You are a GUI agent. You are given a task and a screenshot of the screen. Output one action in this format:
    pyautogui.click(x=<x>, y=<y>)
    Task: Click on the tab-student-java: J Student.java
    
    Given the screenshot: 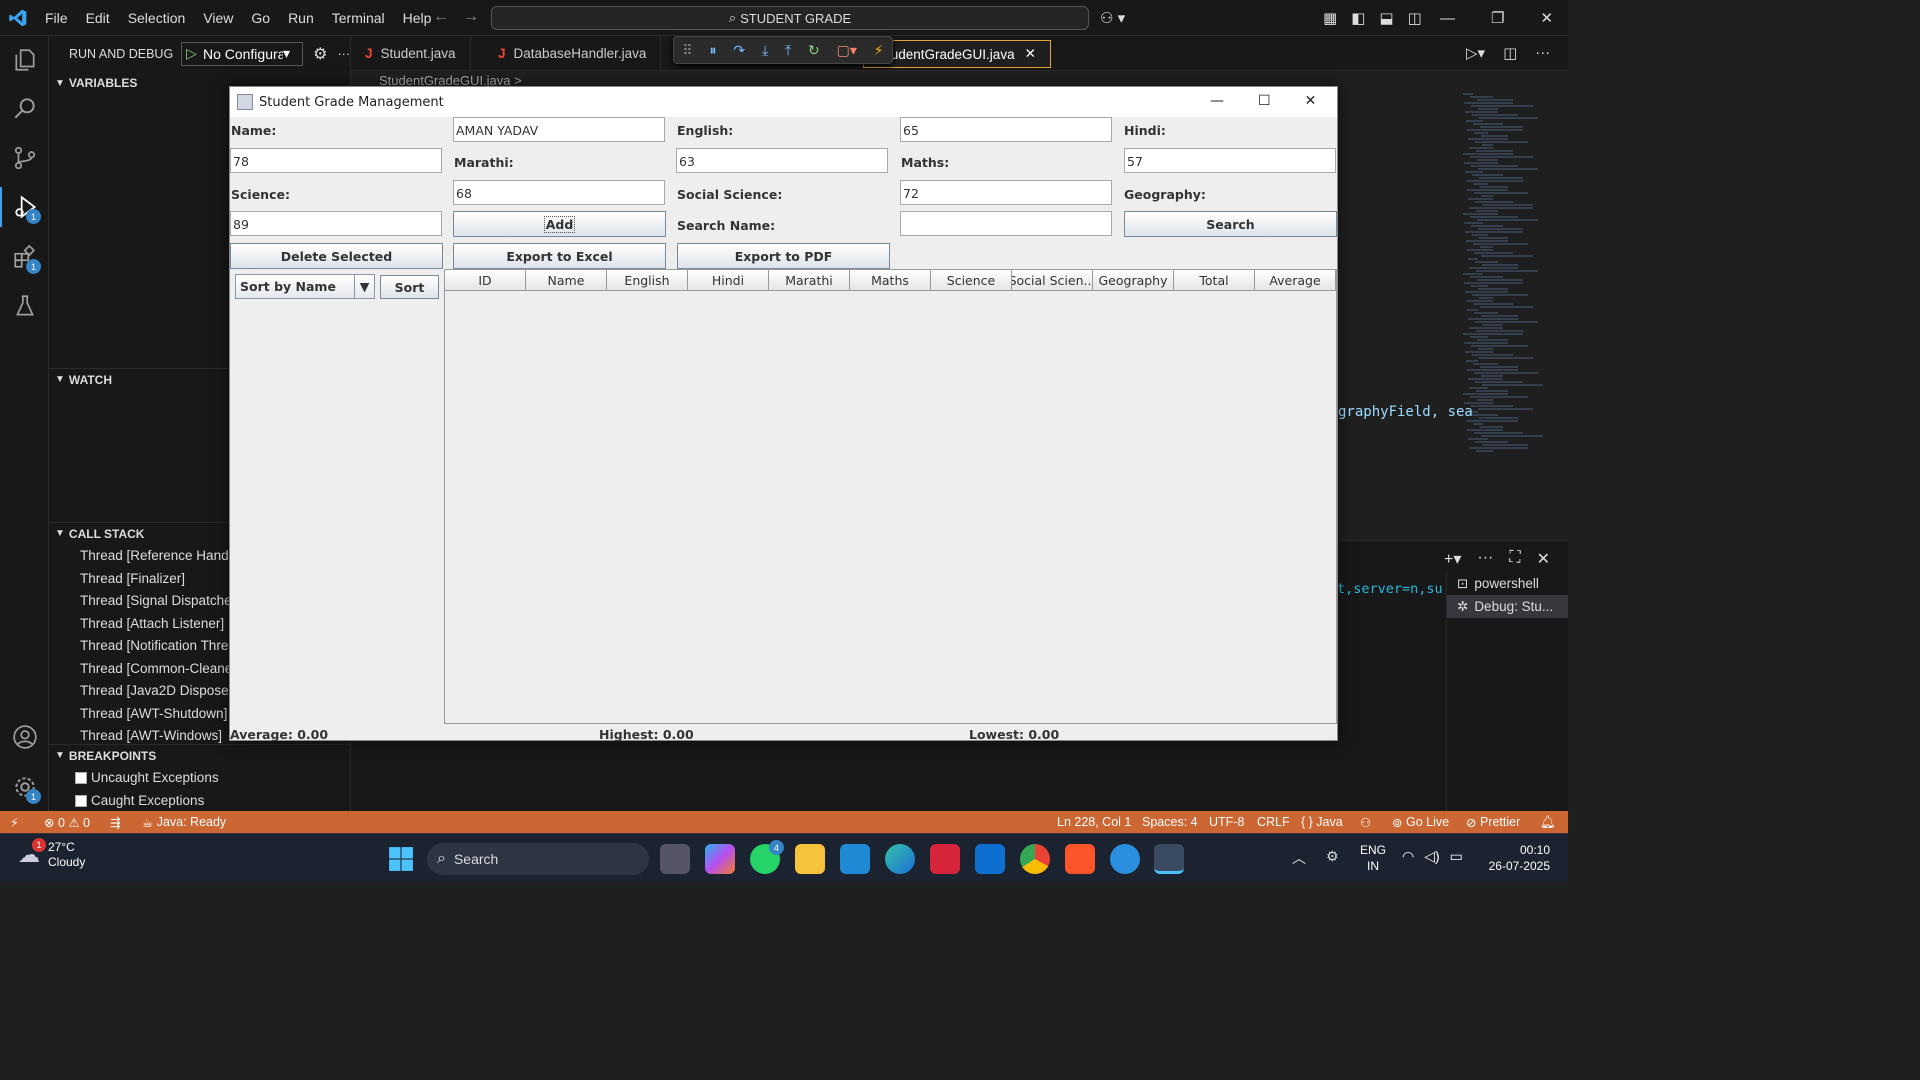 What is the action you would take?
    pyautogui.click(x=411, y=53)
    